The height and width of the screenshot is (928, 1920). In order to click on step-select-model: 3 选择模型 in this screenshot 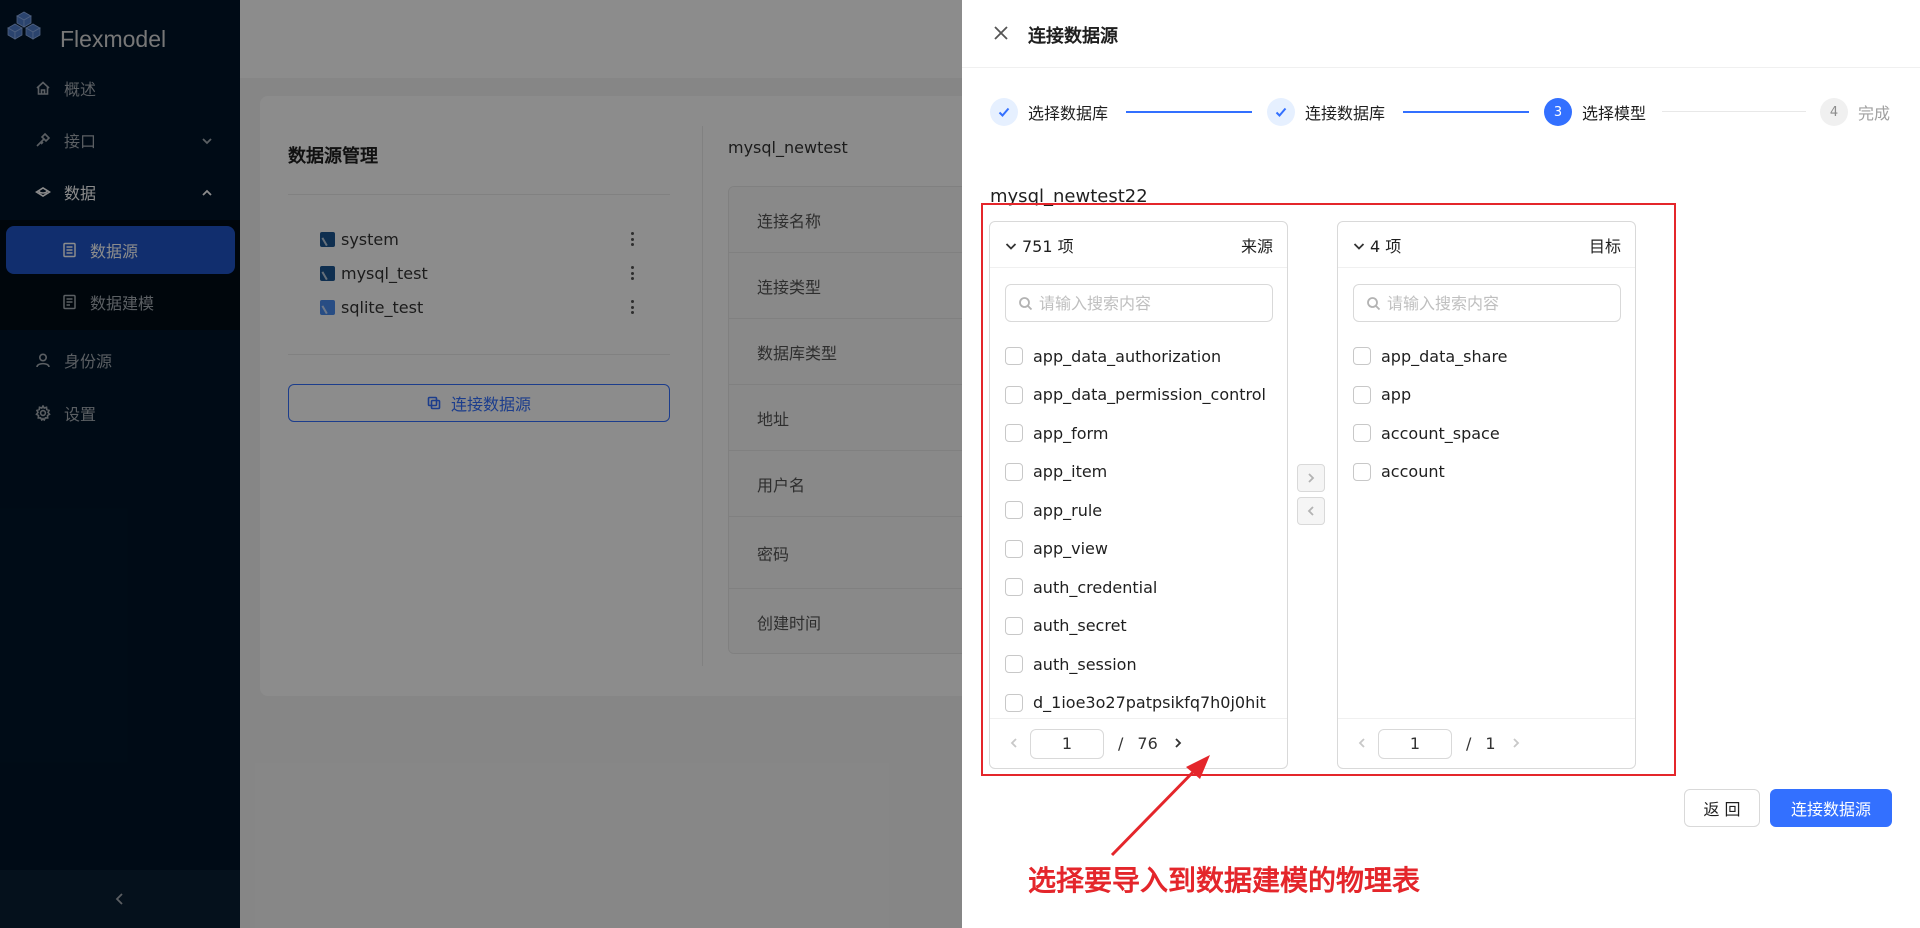, I will do `click(1595, 112)`.